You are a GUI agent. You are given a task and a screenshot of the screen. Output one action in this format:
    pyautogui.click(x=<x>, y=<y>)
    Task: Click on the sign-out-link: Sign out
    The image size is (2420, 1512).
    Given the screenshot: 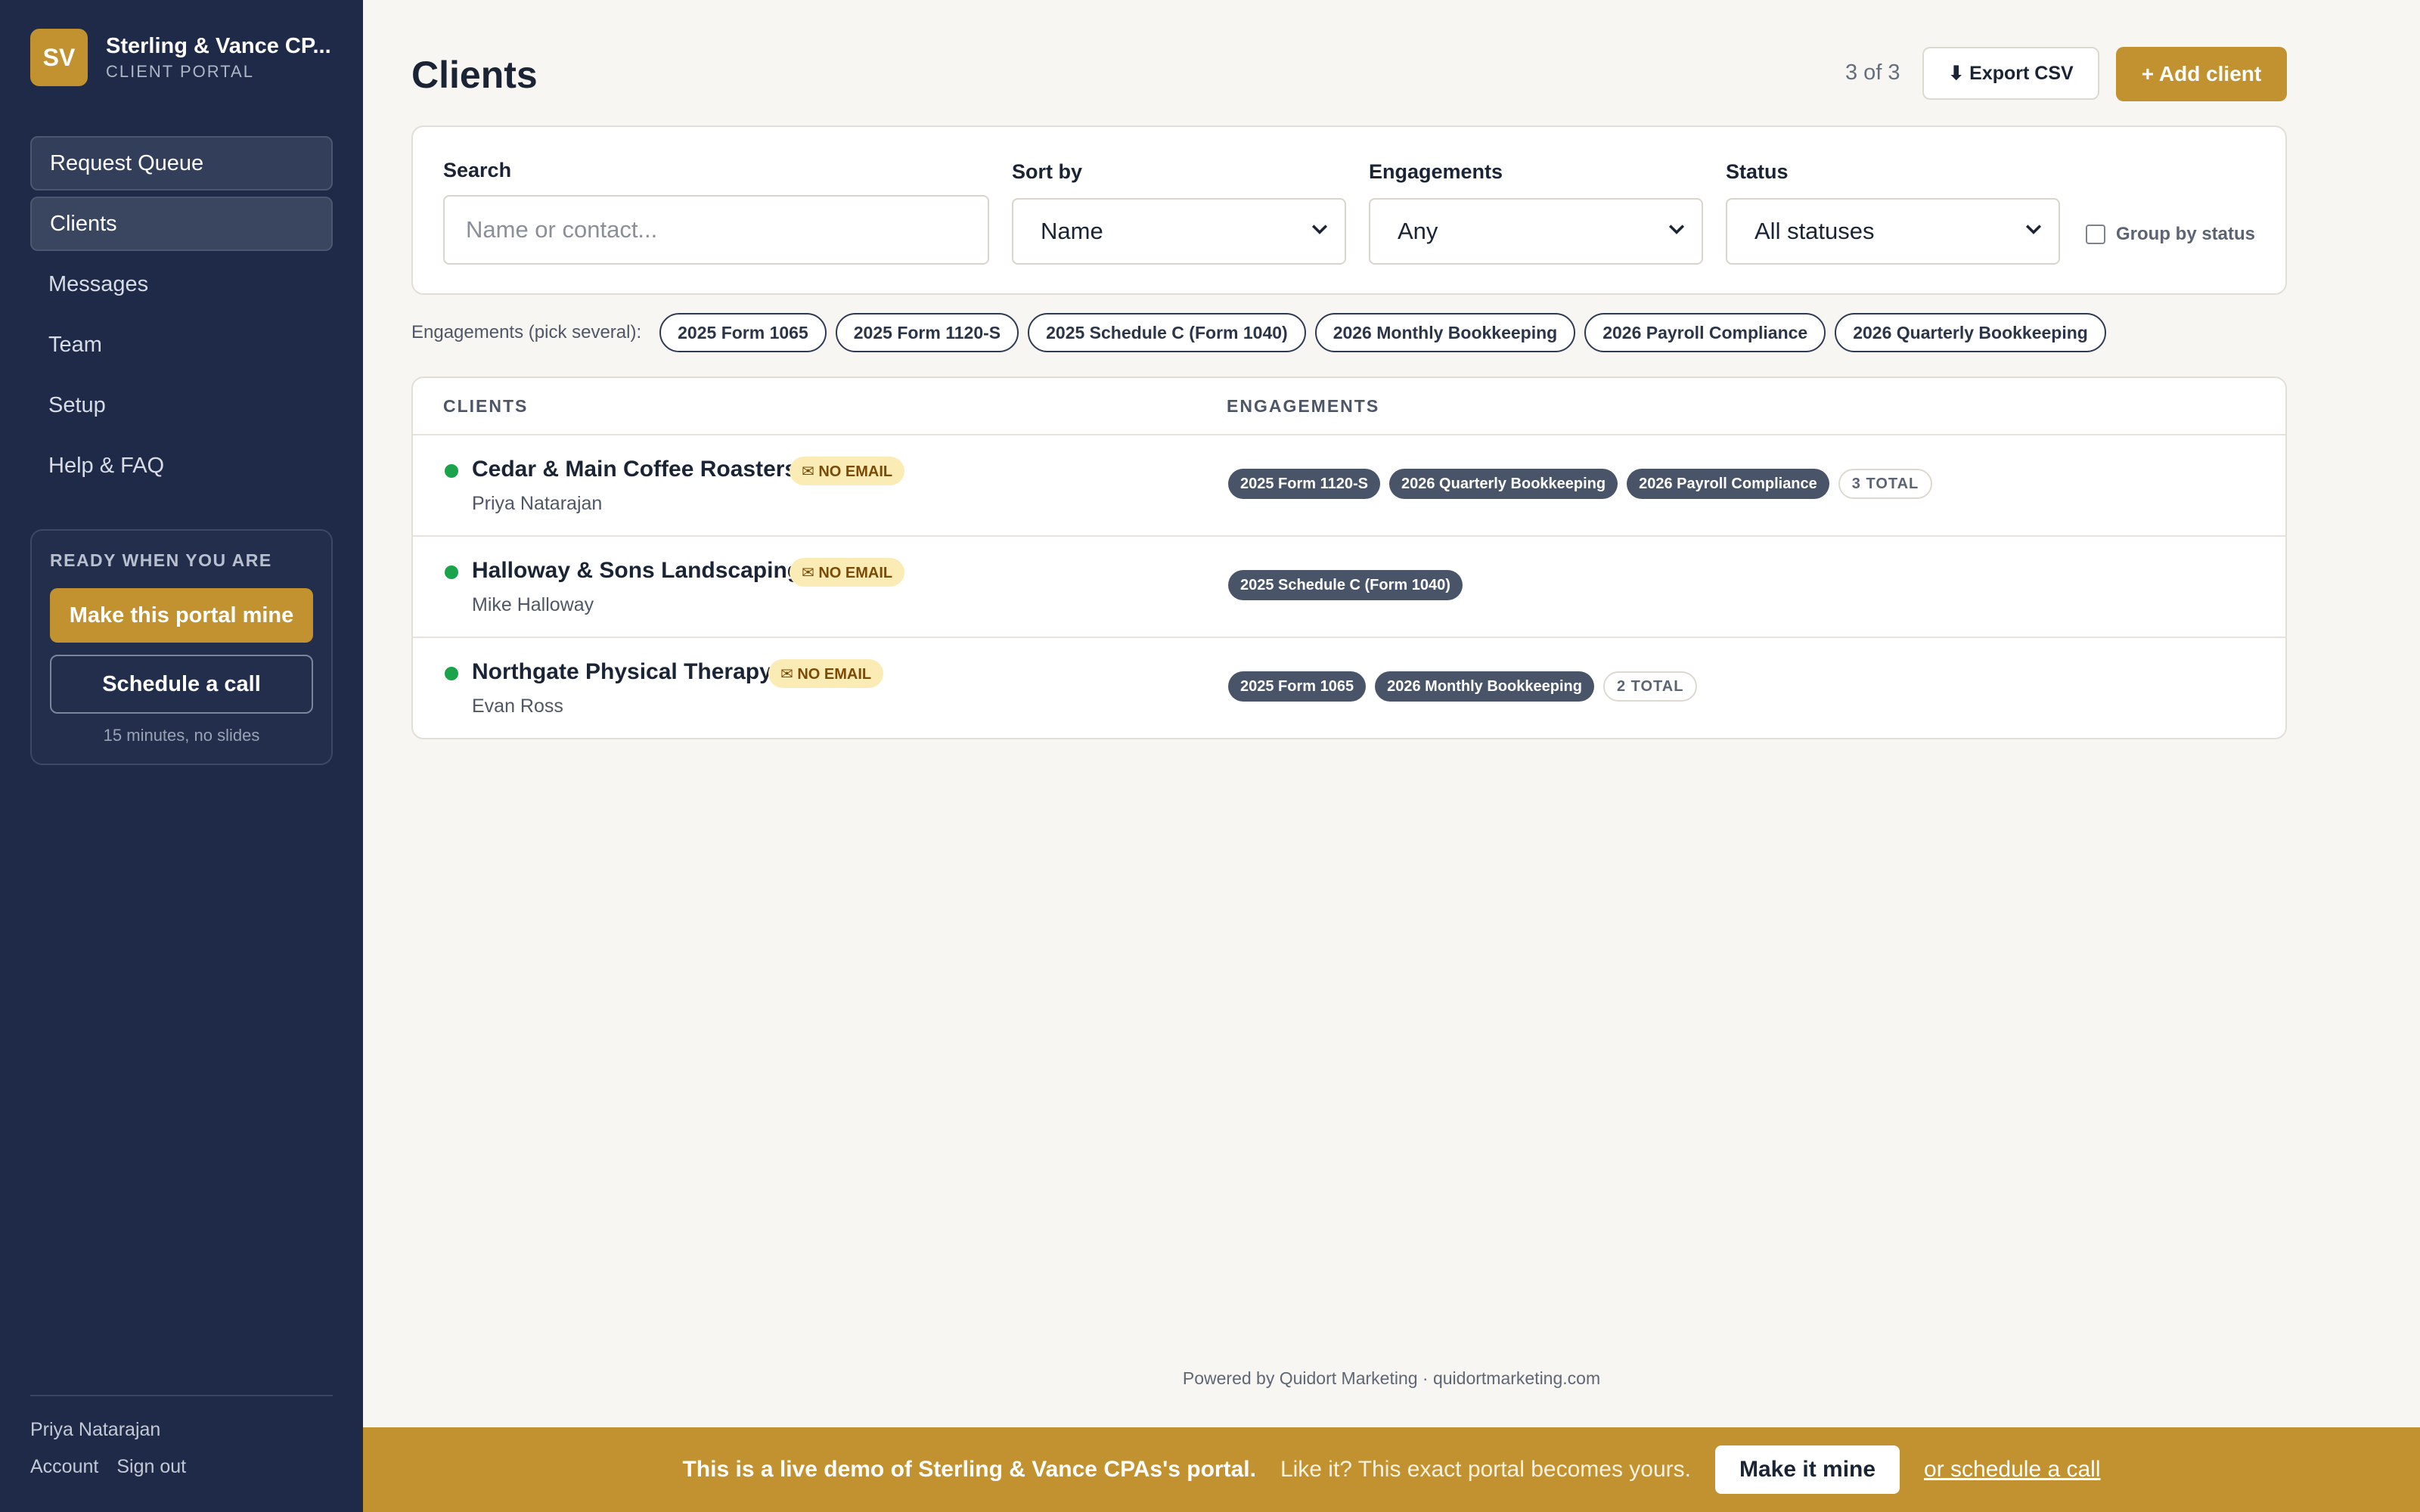 What is the action you would take?
    pyautogui.click(x=151, y=1467)
    